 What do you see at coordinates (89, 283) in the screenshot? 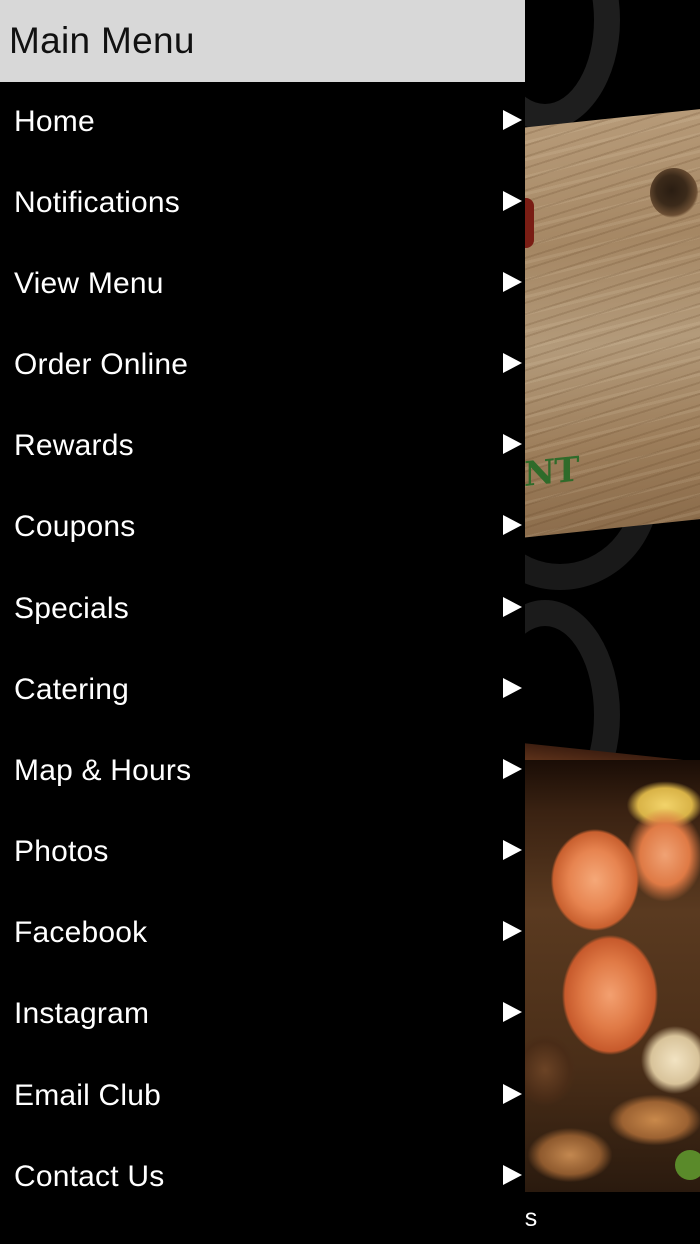
I see `menu-item-label: View Menu` at bounding box center [89, 283].